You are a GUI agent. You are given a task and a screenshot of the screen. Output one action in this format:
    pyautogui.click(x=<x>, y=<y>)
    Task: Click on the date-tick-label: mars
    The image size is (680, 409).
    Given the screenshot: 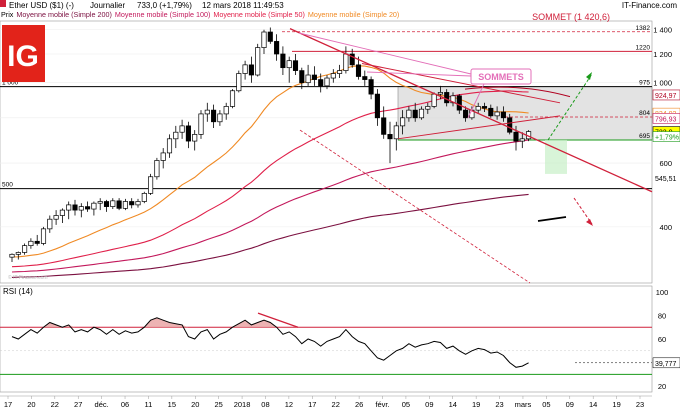 What is the action you would take?
    pyautogui.click(x=523, y=404)
    